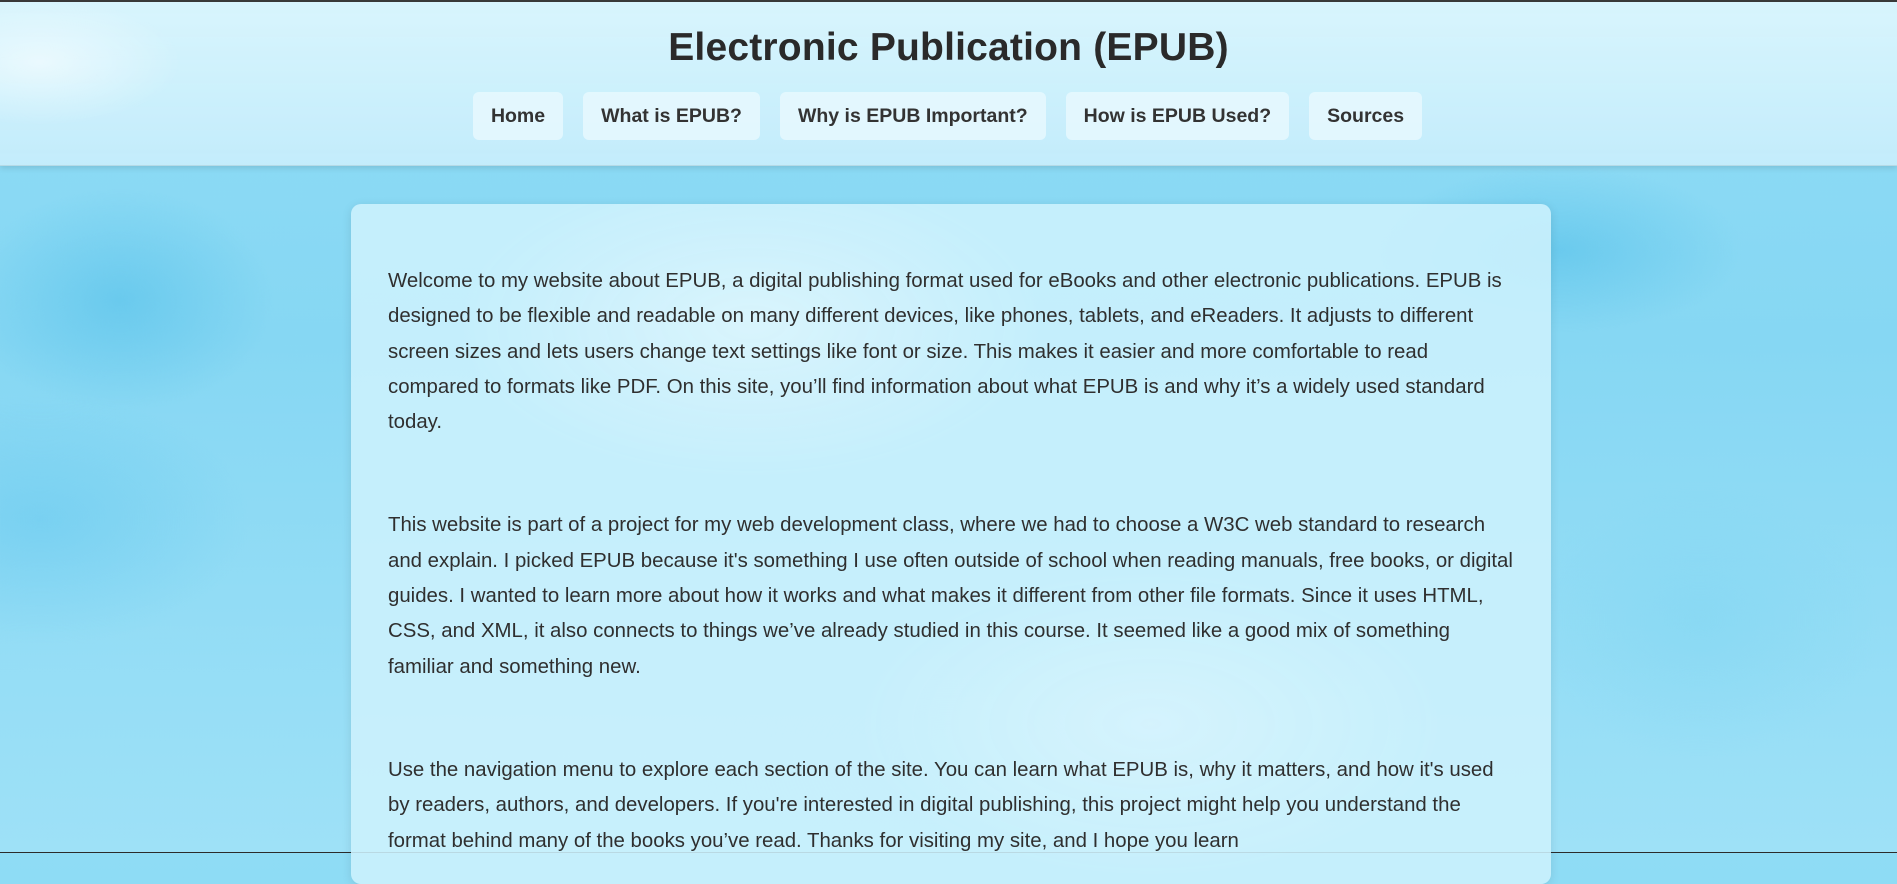  I want to click on nav-sources-button: Sources, so click(1366, 116).